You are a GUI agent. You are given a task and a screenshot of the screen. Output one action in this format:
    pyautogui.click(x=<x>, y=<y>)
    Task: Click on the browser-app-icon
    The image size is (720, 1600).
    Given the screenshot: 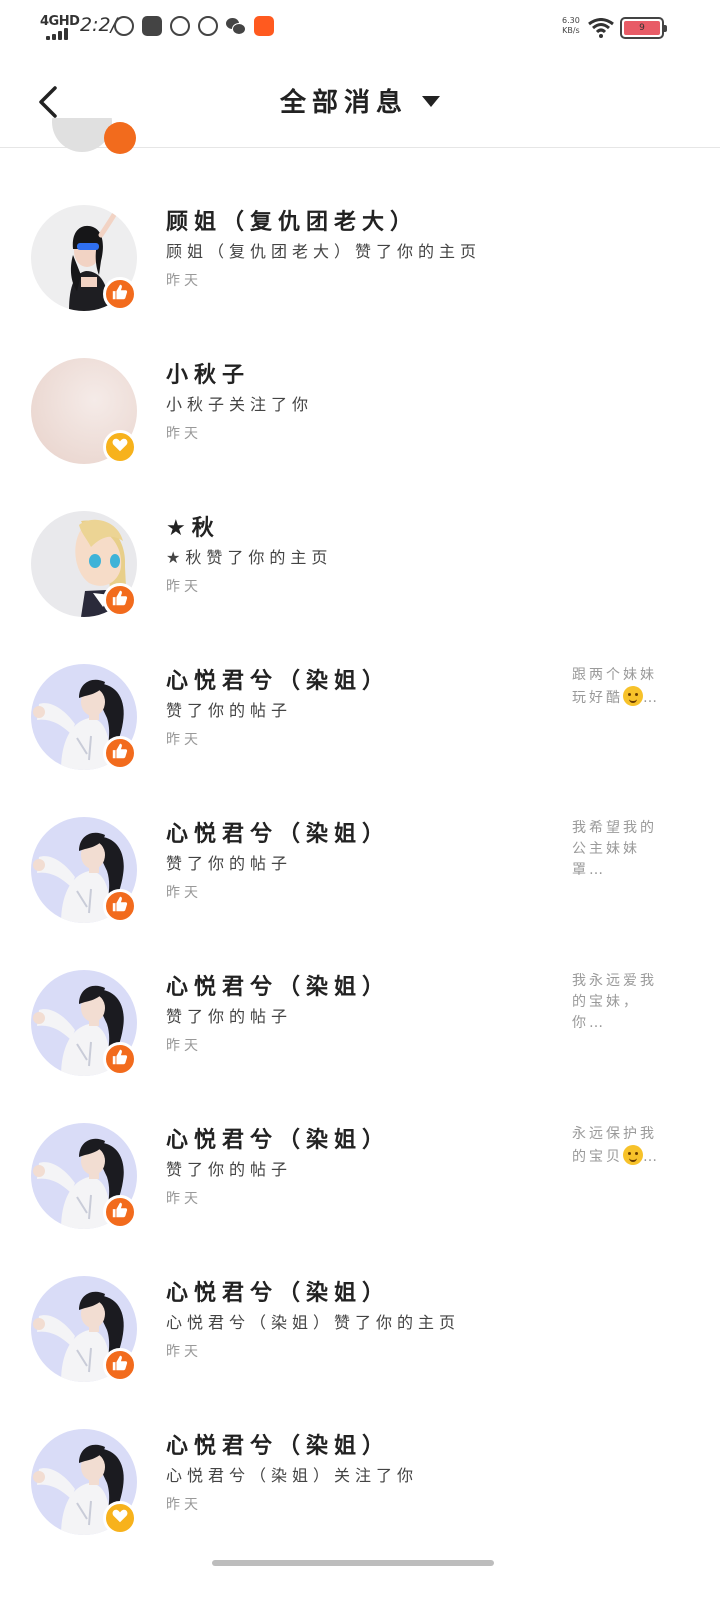 What is the action you would take?
    pyautogui.click(x=180, y=26)
    